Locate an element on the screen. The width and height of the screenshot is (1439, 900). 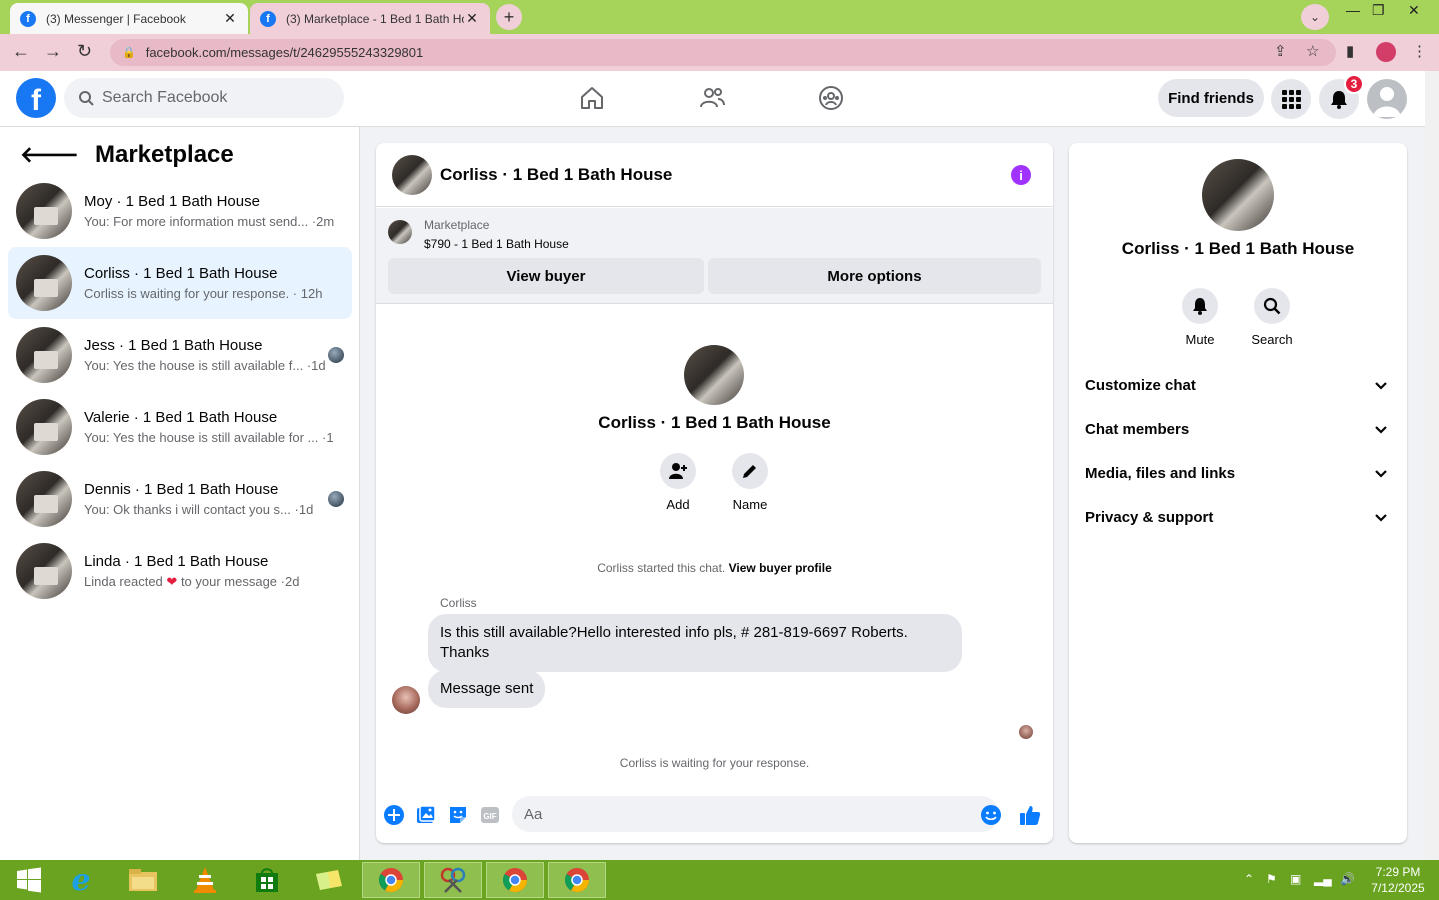
forward-icon: → is located at coordinates (53, 51).